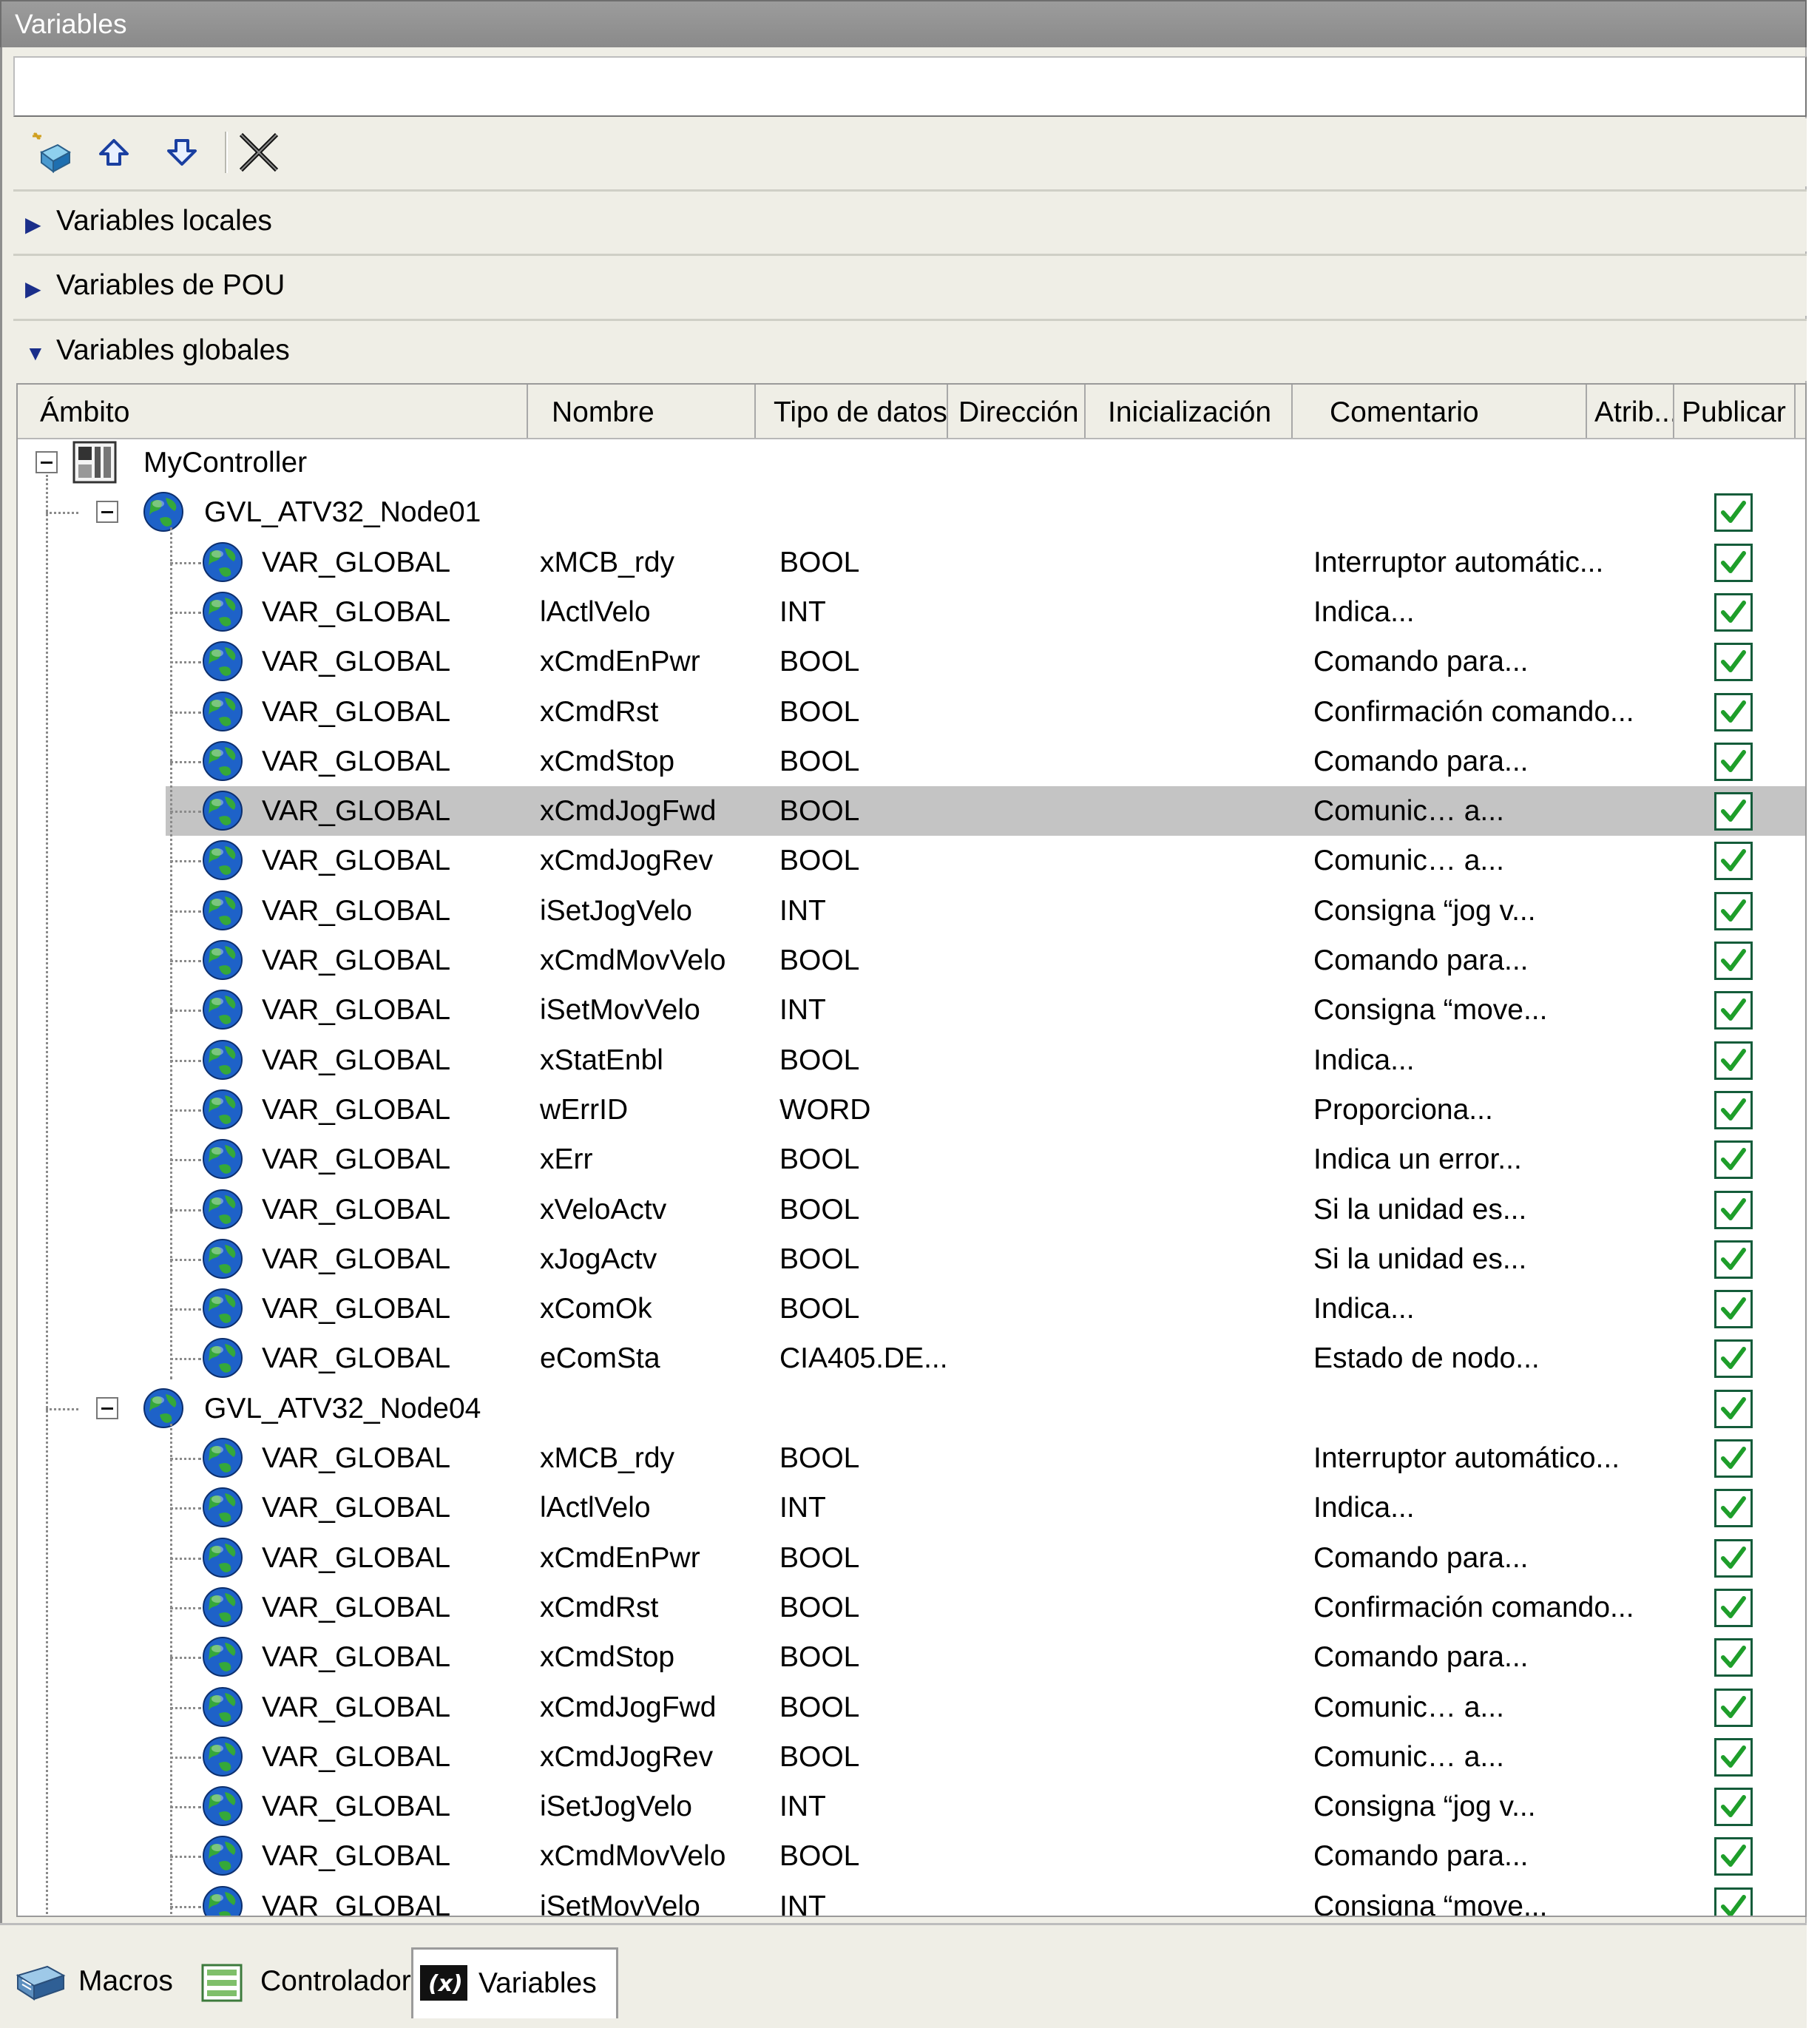 Image resolution: width=1820 pixels, height=2028 pixels. I want to click on column-header-direccion: Dirección, so click(1017, 411).